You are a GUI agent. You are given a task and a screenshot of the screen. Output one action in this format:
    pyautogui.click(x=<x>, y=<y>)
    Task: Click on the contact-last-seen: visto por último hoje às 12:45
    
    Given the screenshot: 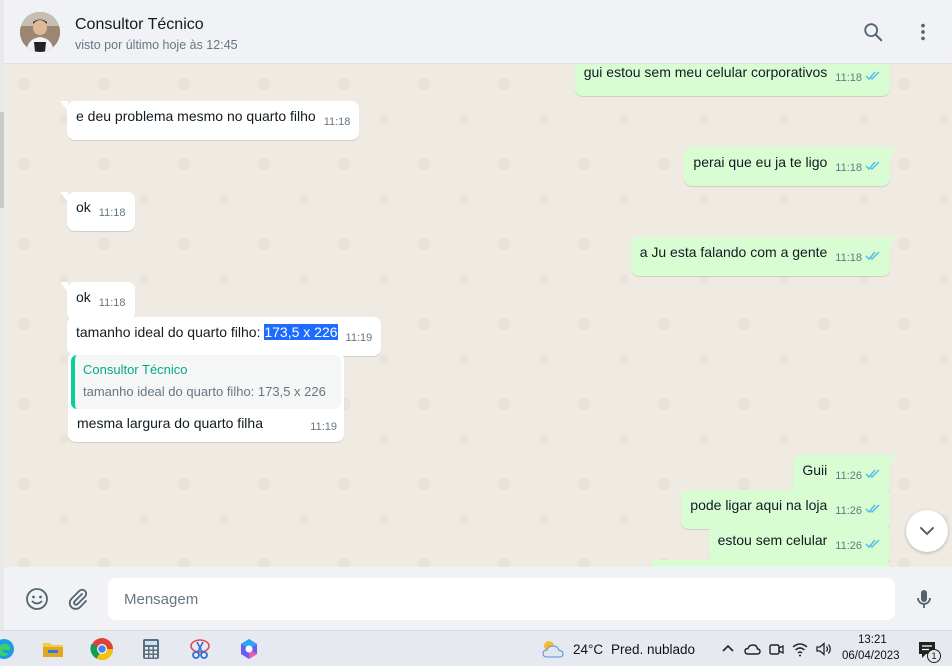 What is the action you would take?
    pyautogui.click(x=156, y=45)
    